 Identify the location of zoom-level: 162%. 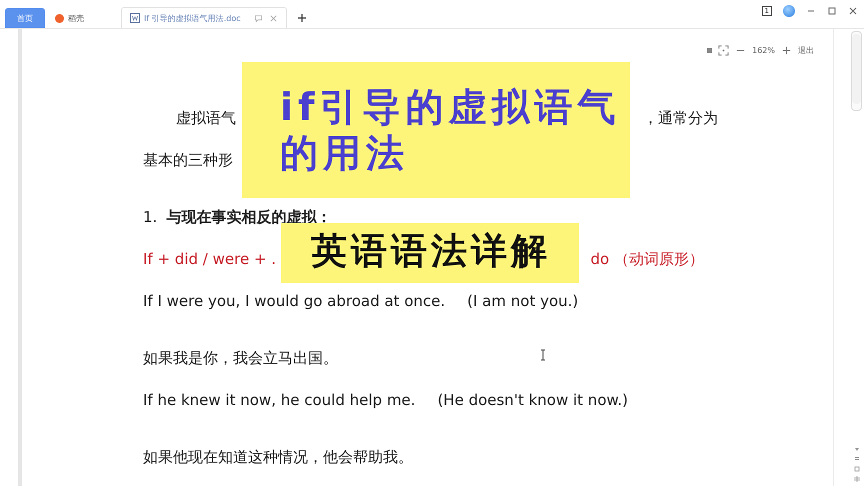
(763, 50).